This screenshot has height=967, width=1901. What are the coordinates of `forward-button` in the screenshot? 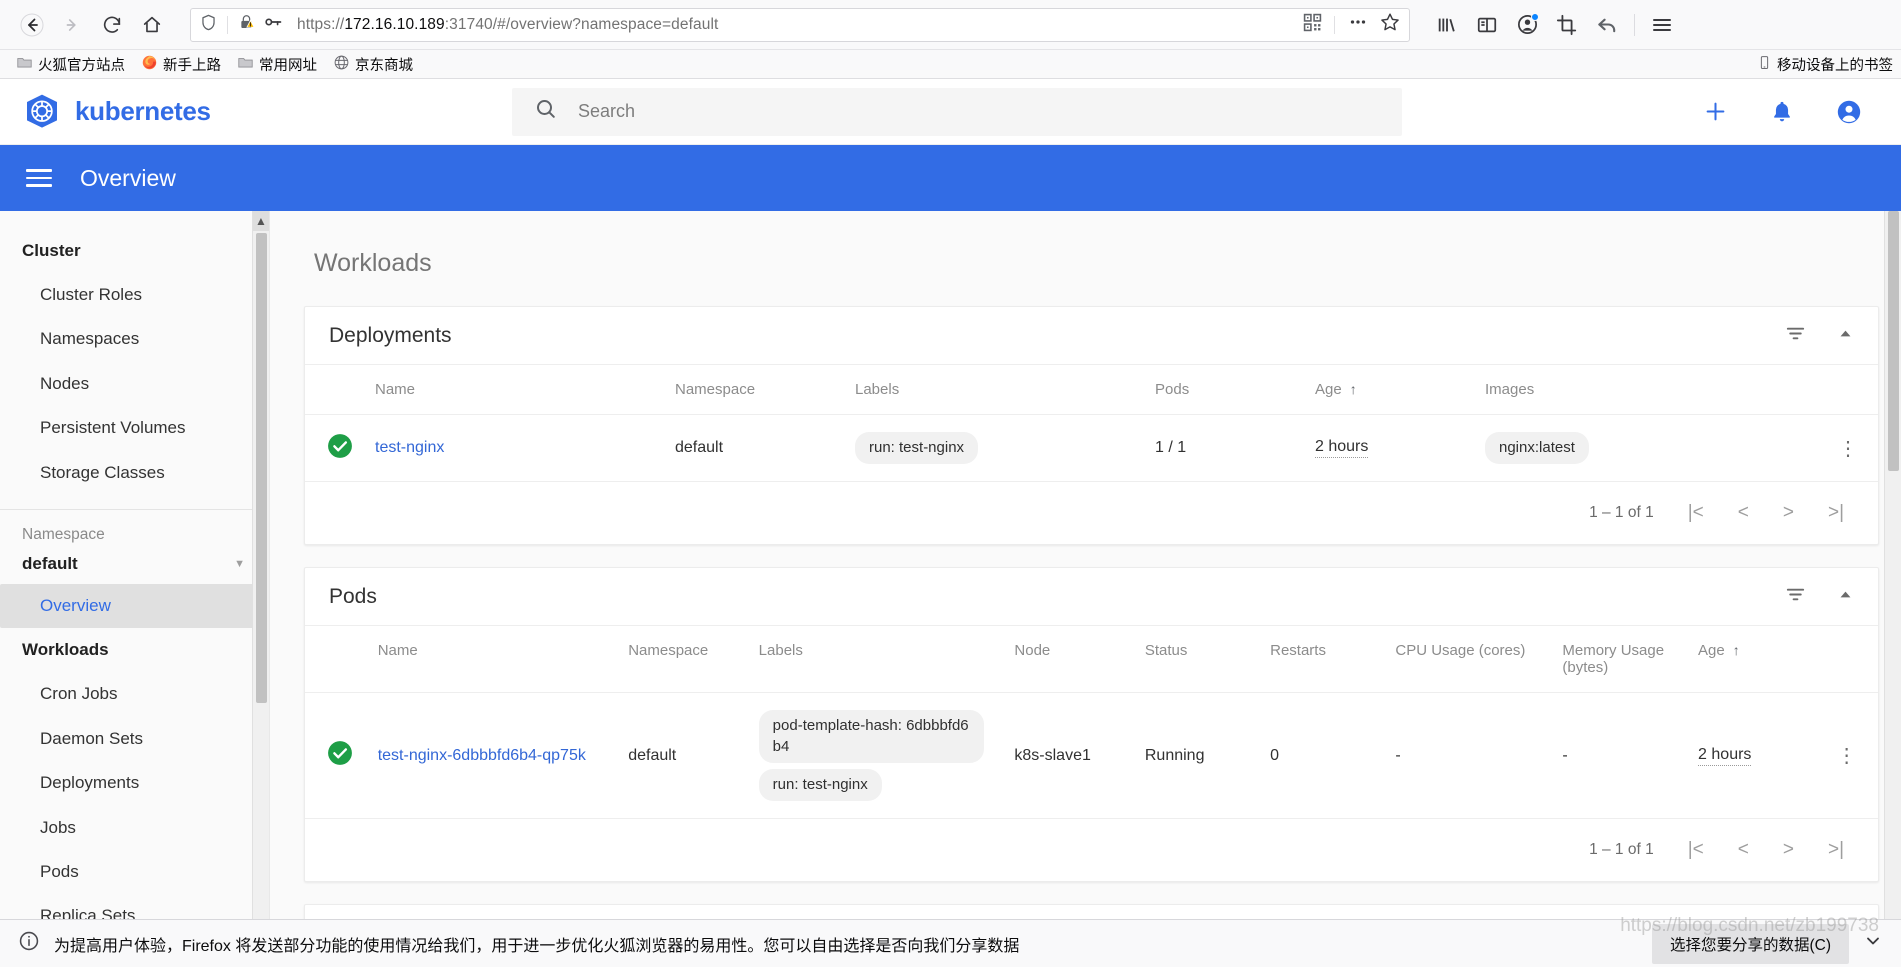 It's located at (72, 25).